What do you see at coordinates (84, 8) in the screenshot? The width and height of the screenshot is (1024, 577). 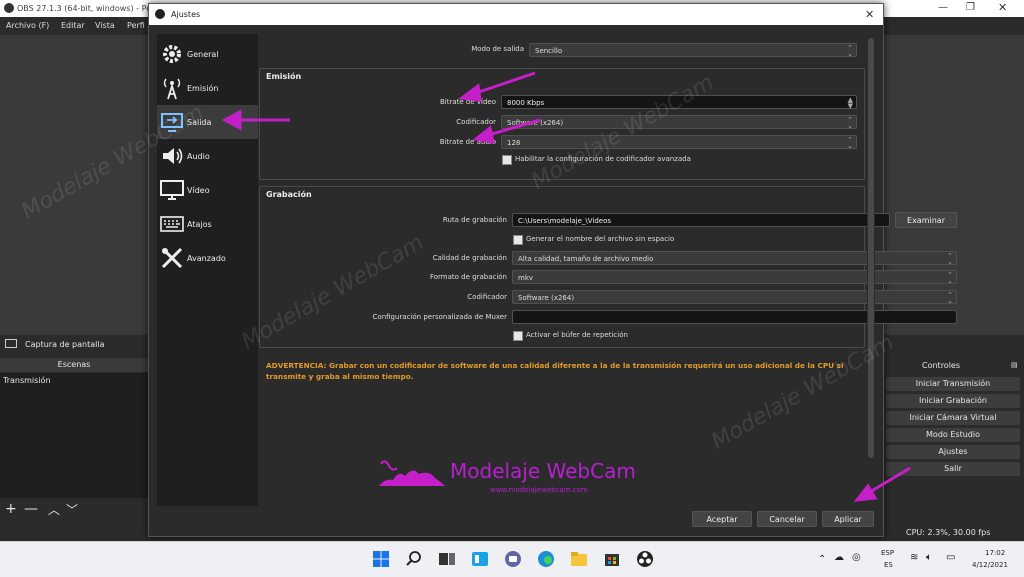 I see `obs-window-title: OBS 27.1.3 (64-bit, windows) - Pe` at bounding box center [84, 8].